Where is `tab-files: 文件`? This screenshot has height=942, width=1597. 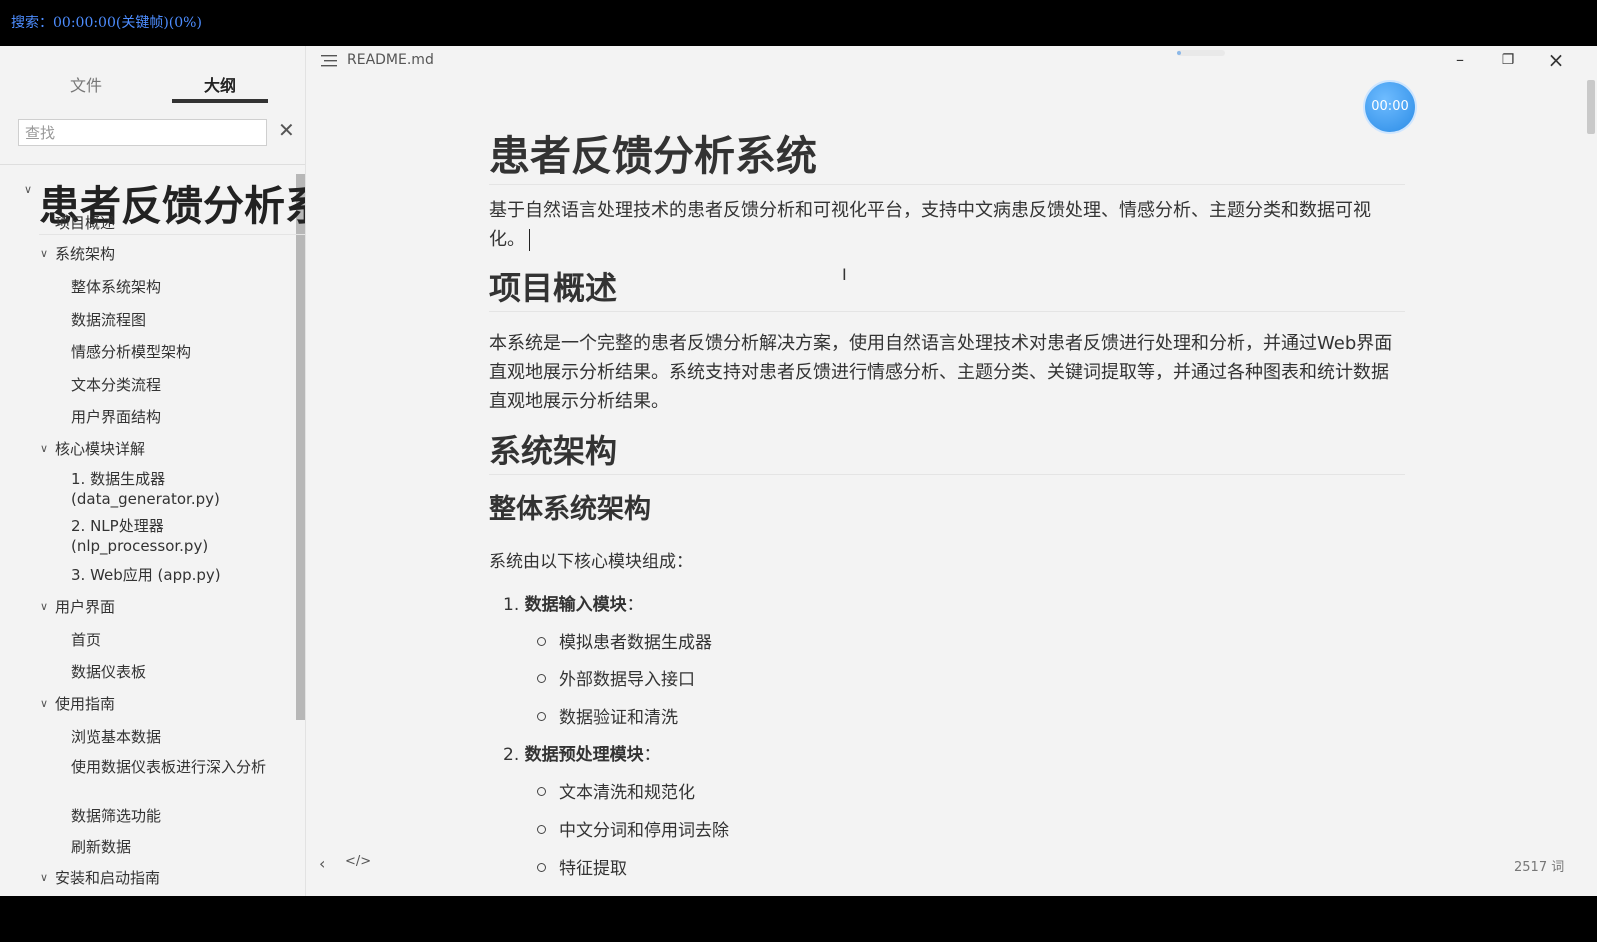
tab-files: 文件 is located at coordinates (86, 84).